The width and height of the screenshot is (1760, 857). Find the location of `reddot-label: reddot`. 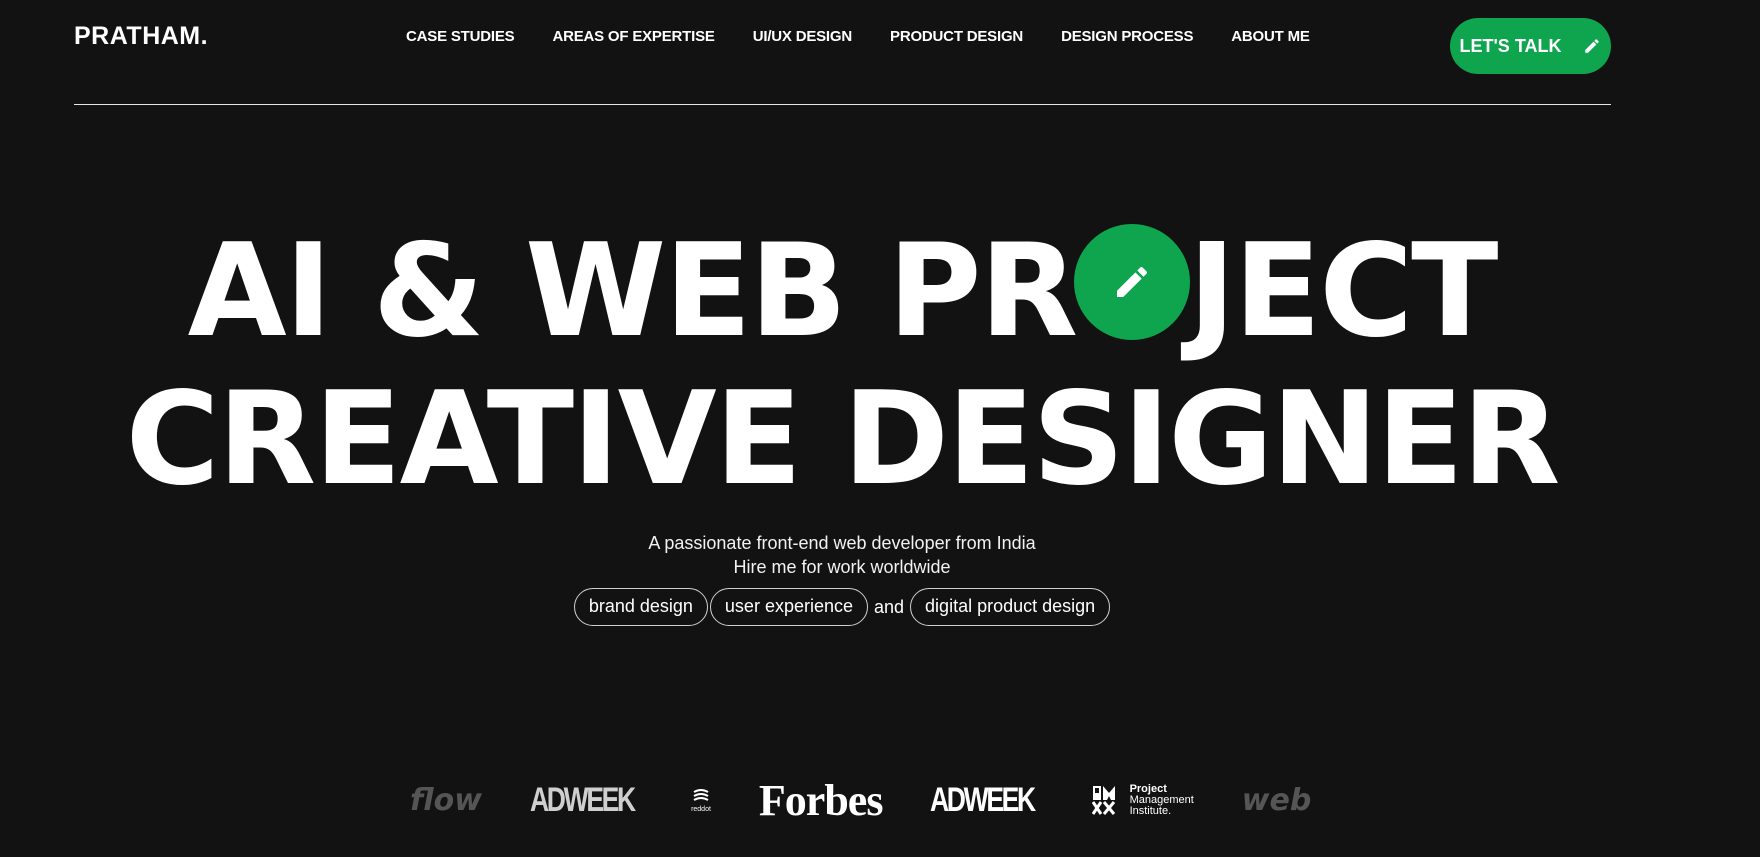

reddot-label: reddot is located at coordinates (701, 809).